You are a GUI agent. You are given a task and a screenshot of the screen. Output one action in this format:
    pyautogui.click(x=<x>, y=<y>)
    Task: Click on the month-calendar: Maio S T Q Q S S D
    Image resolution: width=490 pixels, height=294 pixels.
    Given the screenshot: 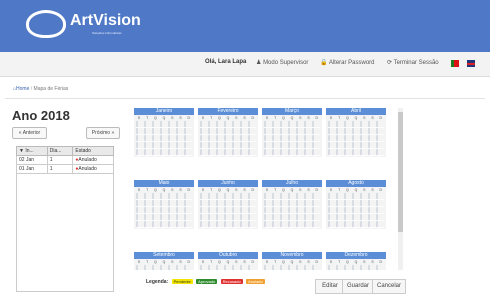 What is the action you would take?
    pyautogui.click(x=164, y=204)
    